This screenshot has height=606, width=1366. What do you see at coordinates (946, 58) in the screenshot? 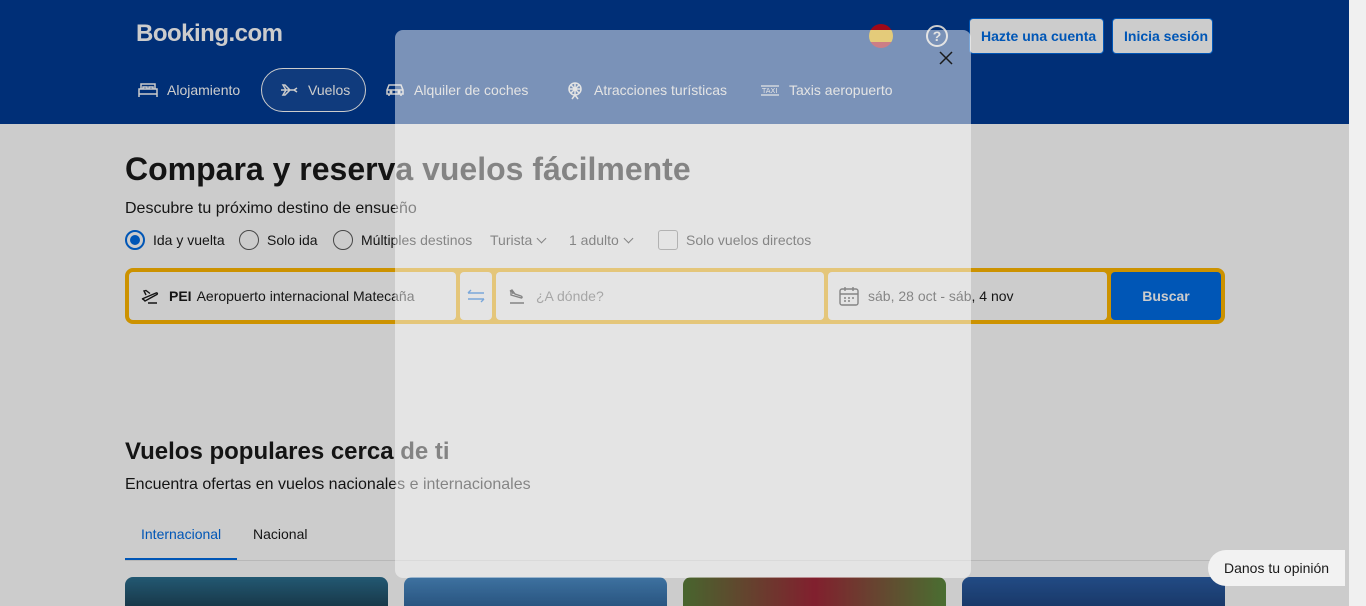
I see `close-icon` at bounding box center [946, 58].